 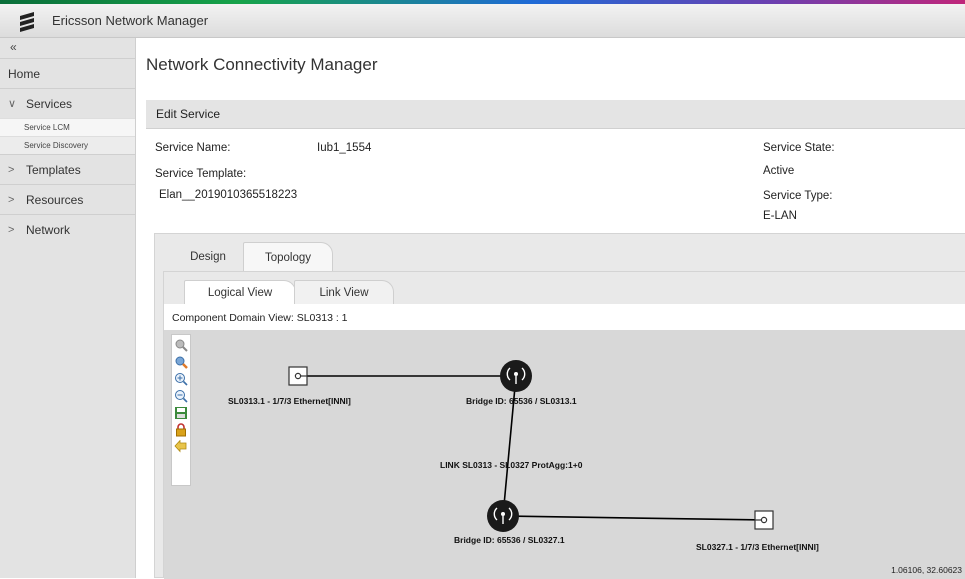 I want to click on link-label: LINK SL0313 - SL0327 ProtAgg:1+0, so click(x=511, y=465).